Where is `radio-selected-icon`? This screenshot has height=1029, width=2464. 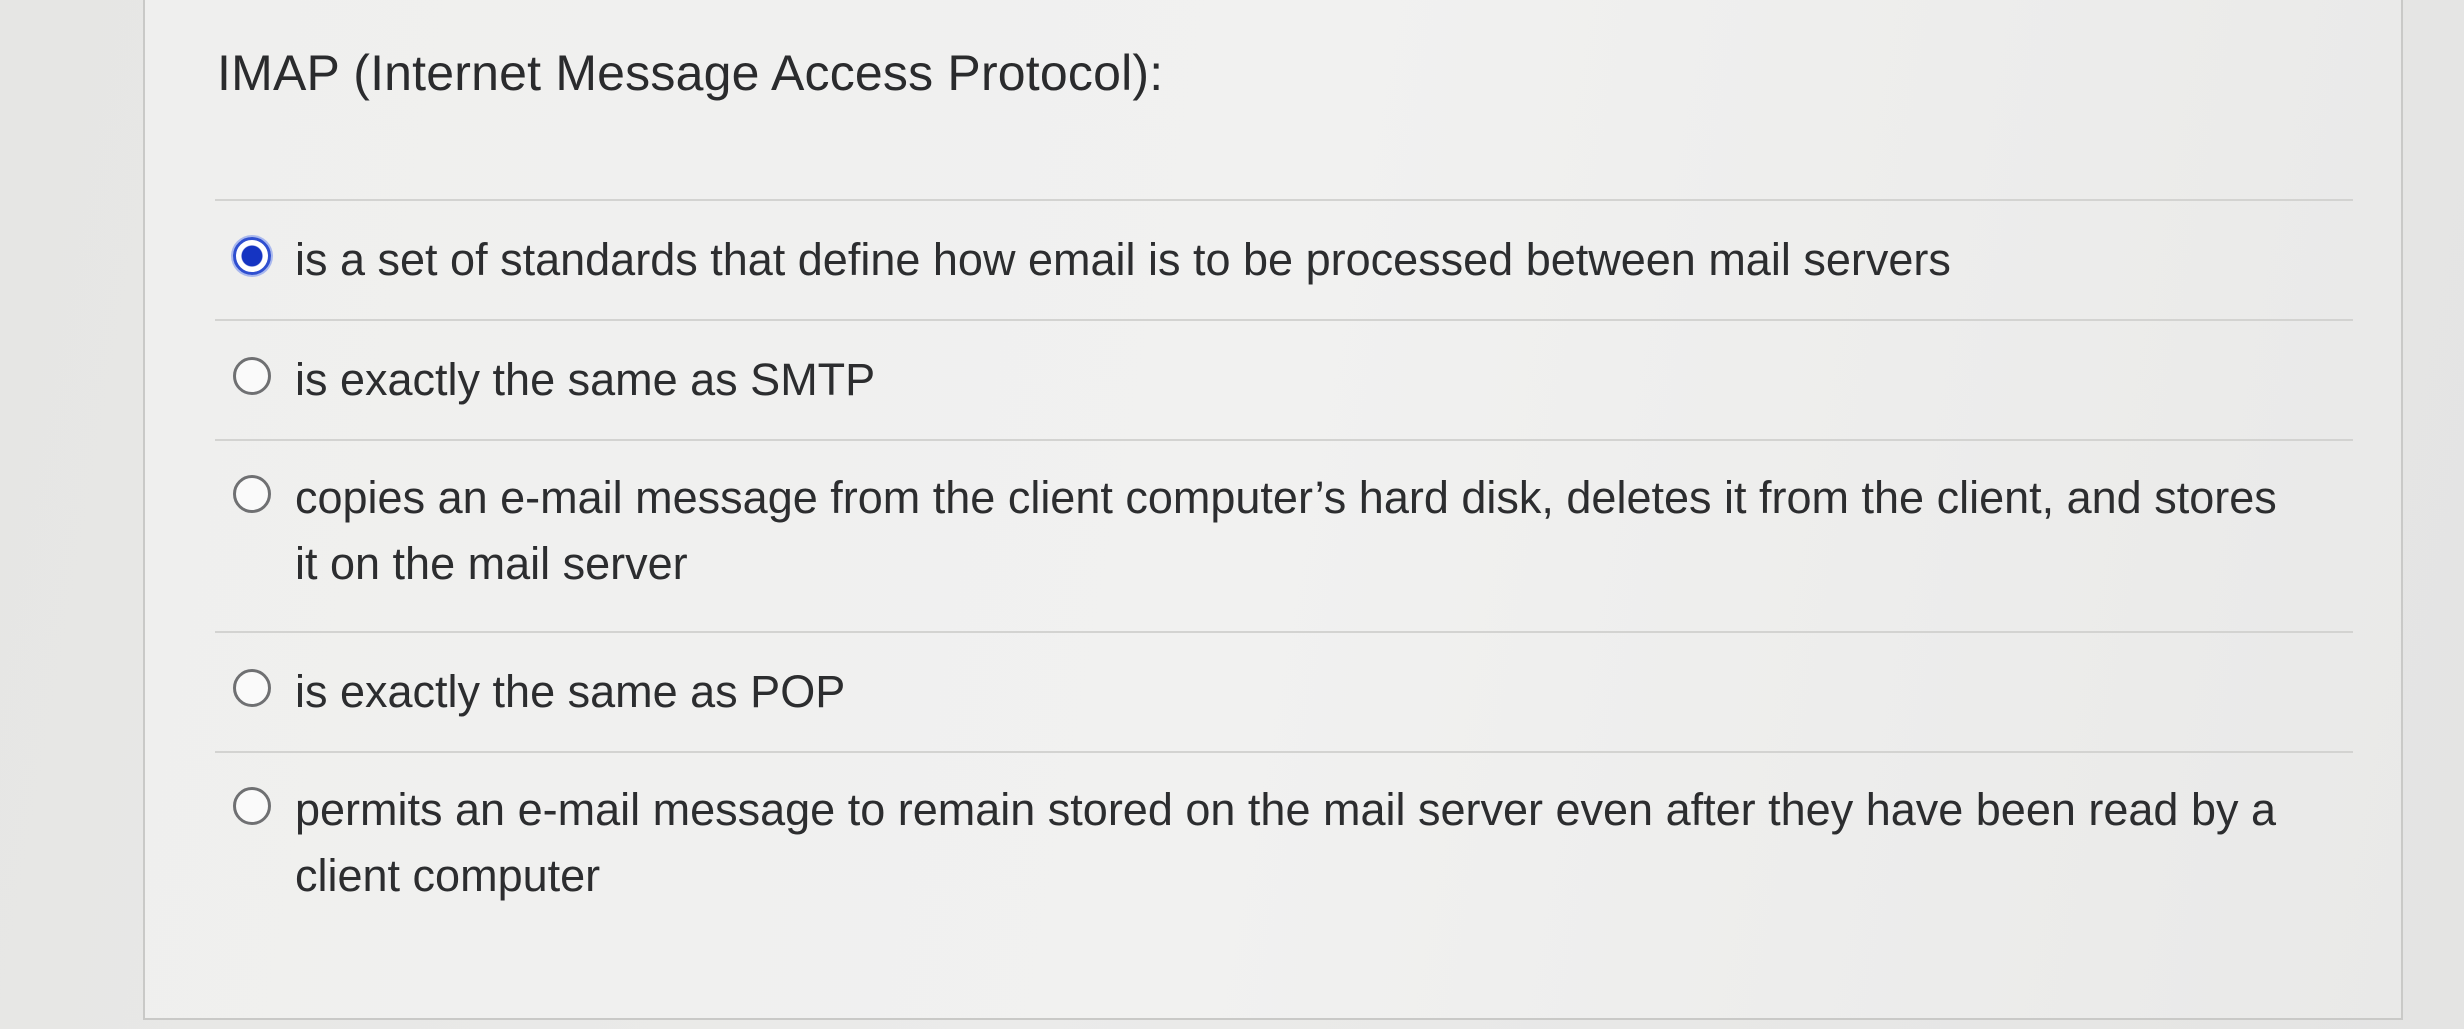 radio-selected-icon is located at coordinates (252, 256).